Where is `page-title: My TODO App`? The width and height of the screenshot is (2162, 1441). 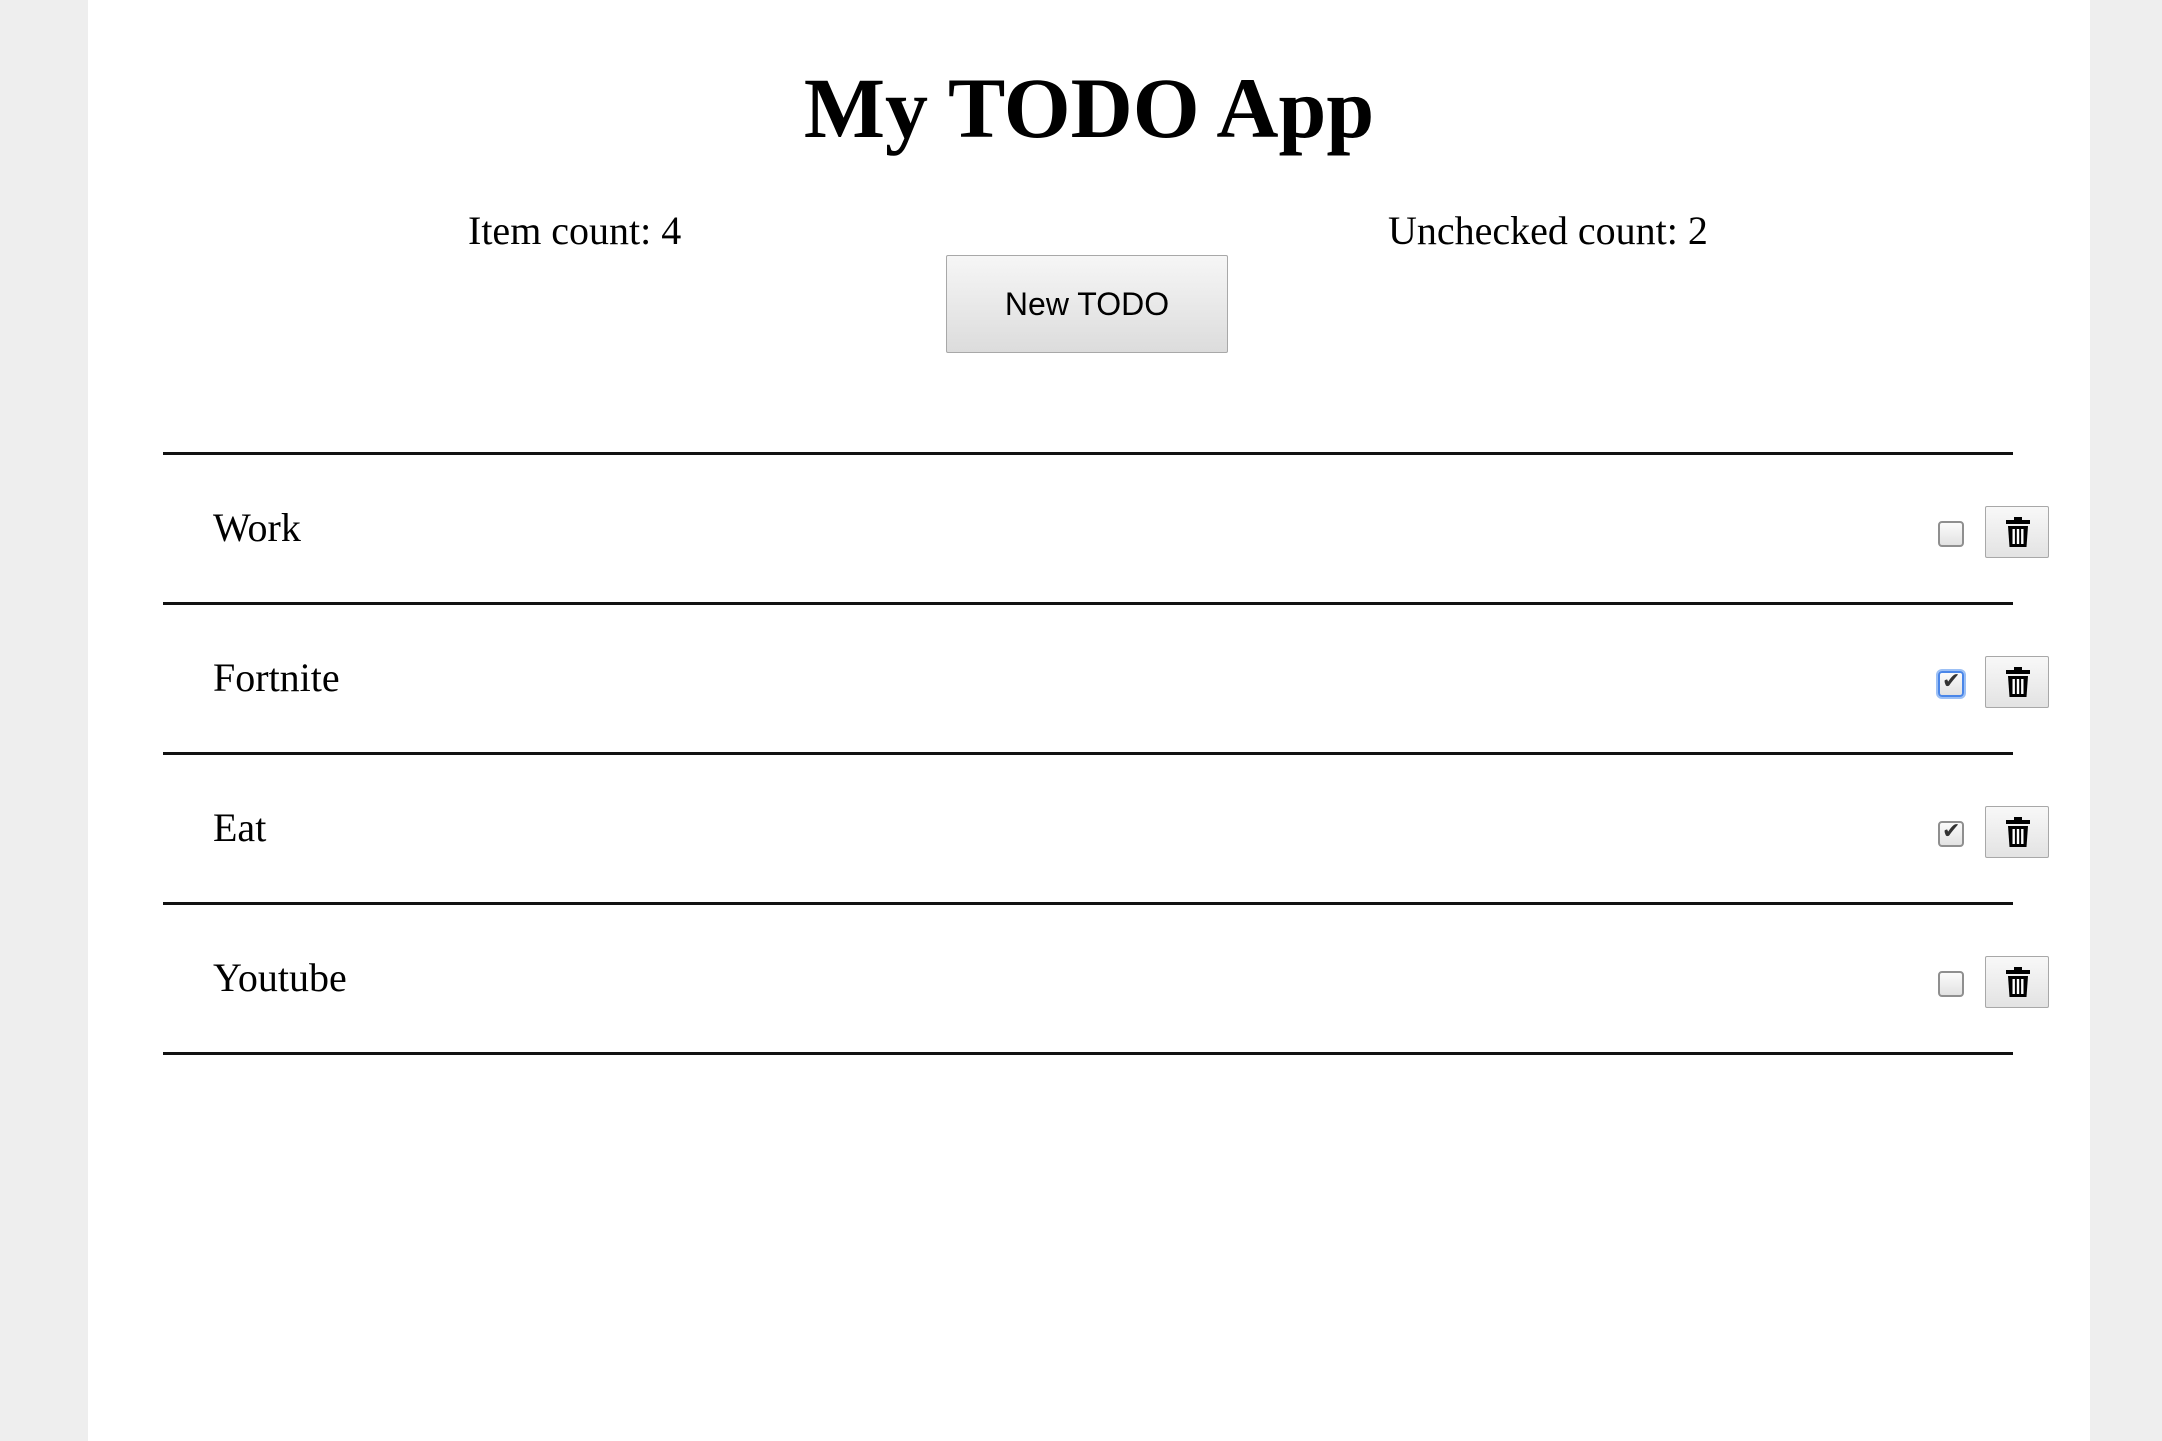 page-title: My TODO App is located at coordinates (1089, 108).